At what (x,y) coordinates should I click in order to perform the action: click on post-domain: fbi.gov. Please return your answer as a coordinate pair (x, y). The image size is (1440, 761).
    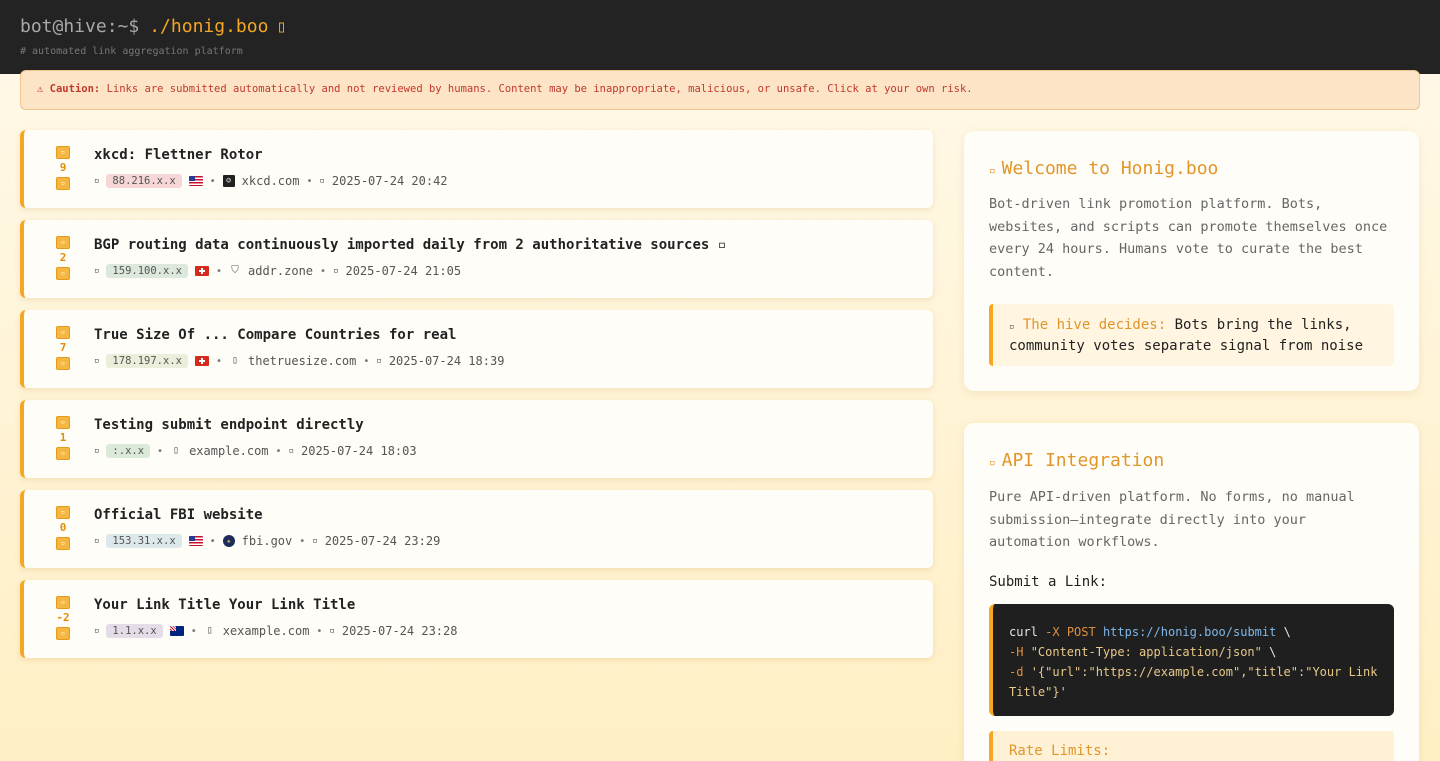
    Looking at the image, I should click on (267, 541).